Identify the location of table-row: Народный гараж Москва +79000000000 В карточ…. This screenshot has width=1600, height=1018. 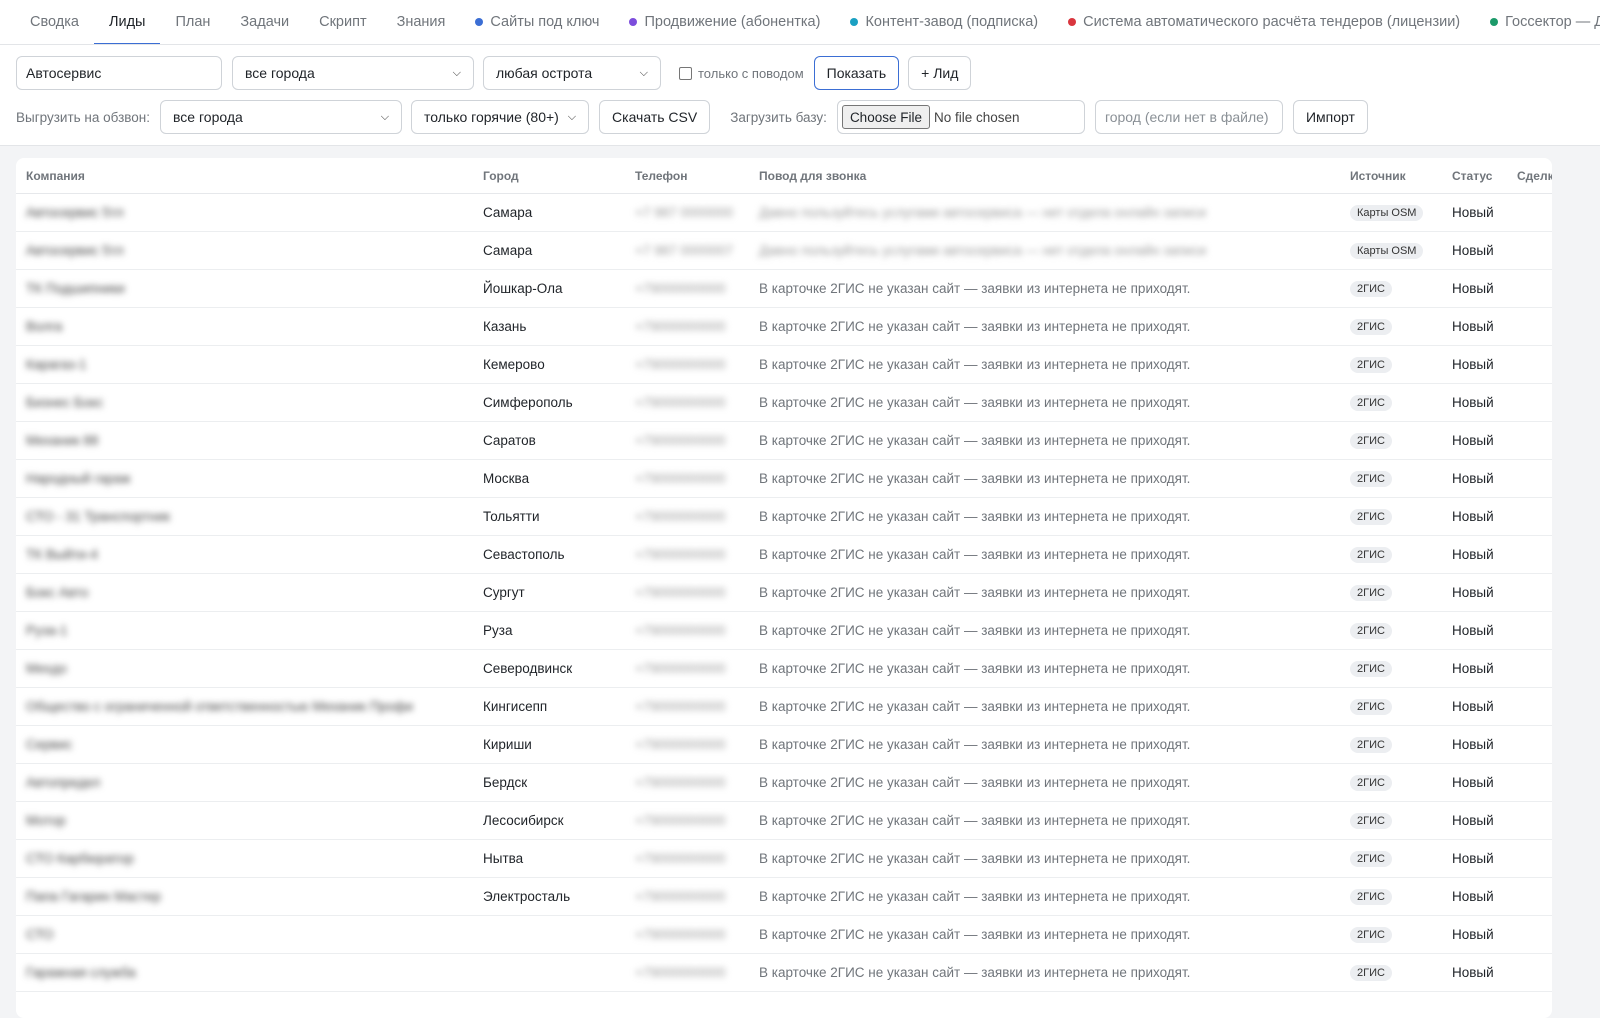
(784, 478).